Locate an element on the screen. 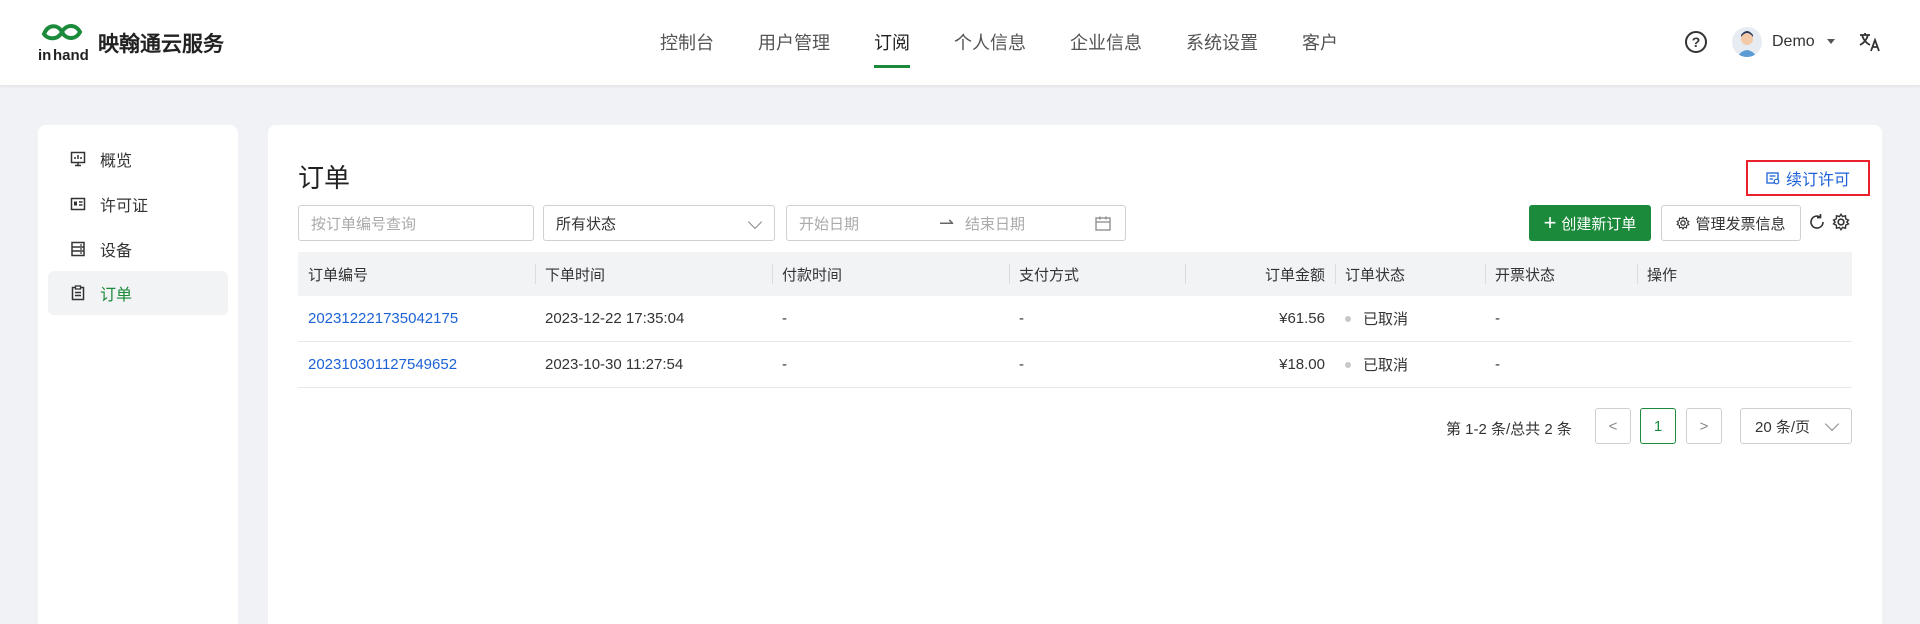  refresh-icon is located at coordinates (1817, 222).